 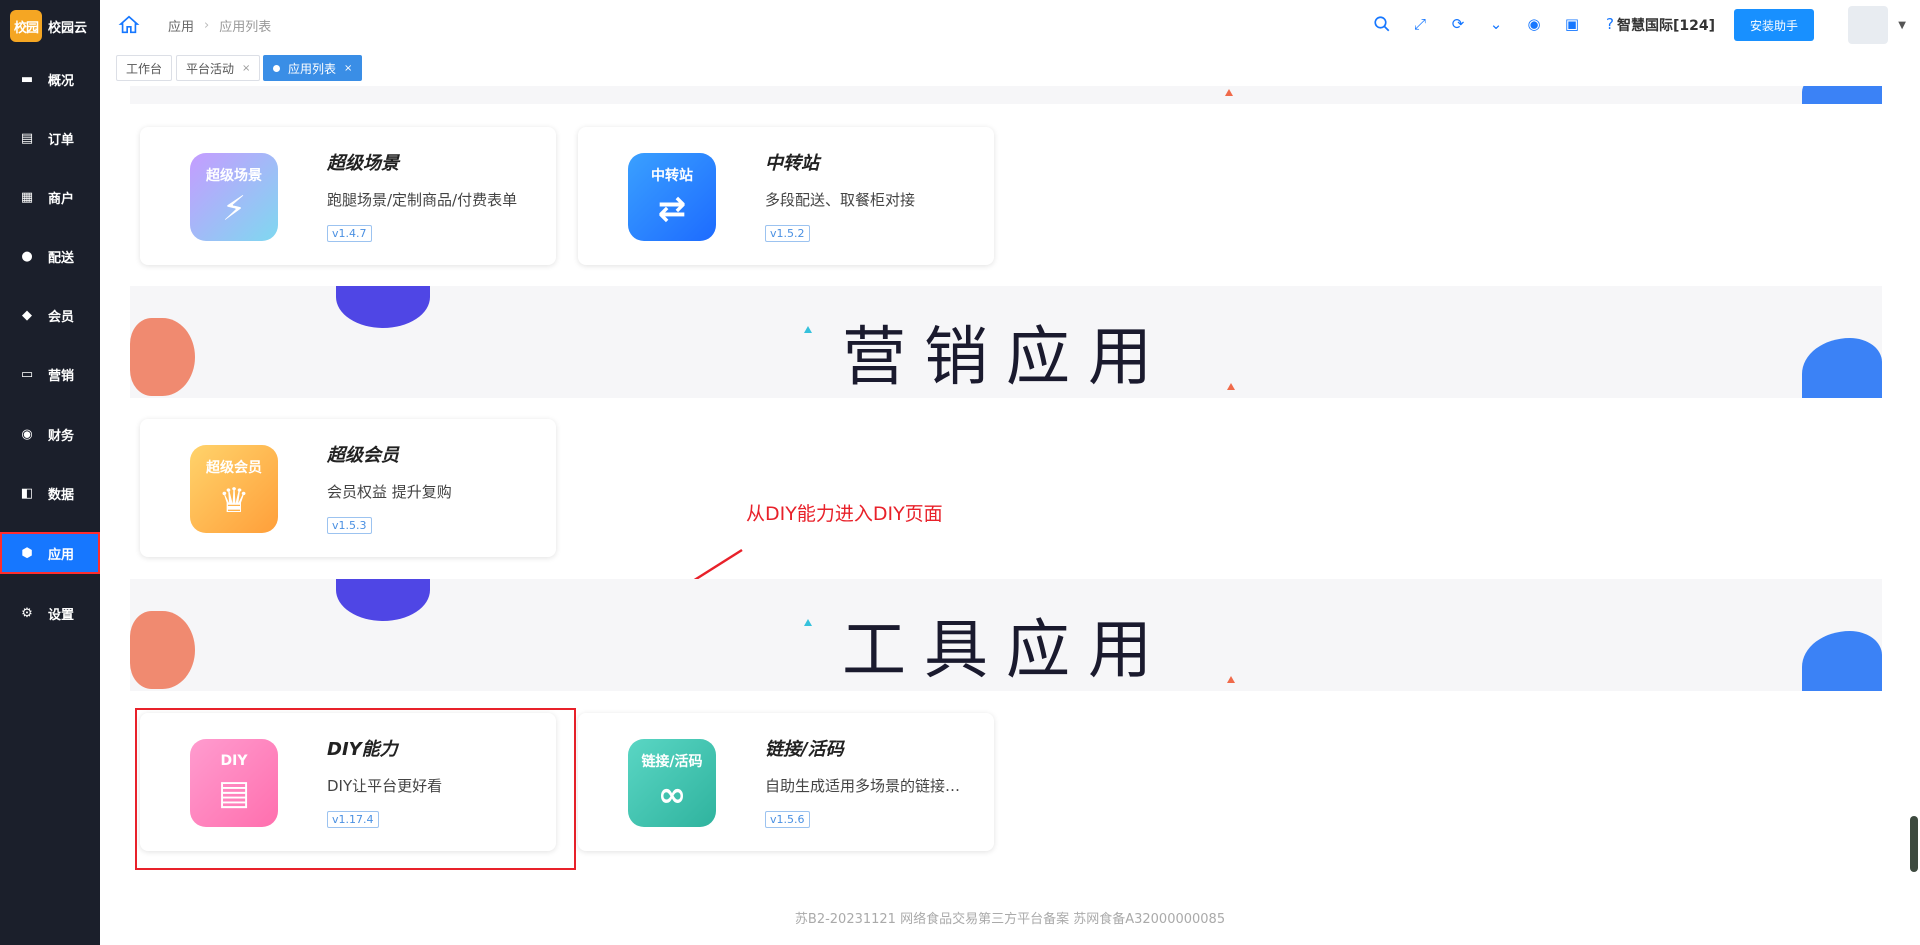 What do you see at coordinates (1229, 92) in the screenshot?
I see `decor-triangle-icon` at bounding box center [1229, 92].